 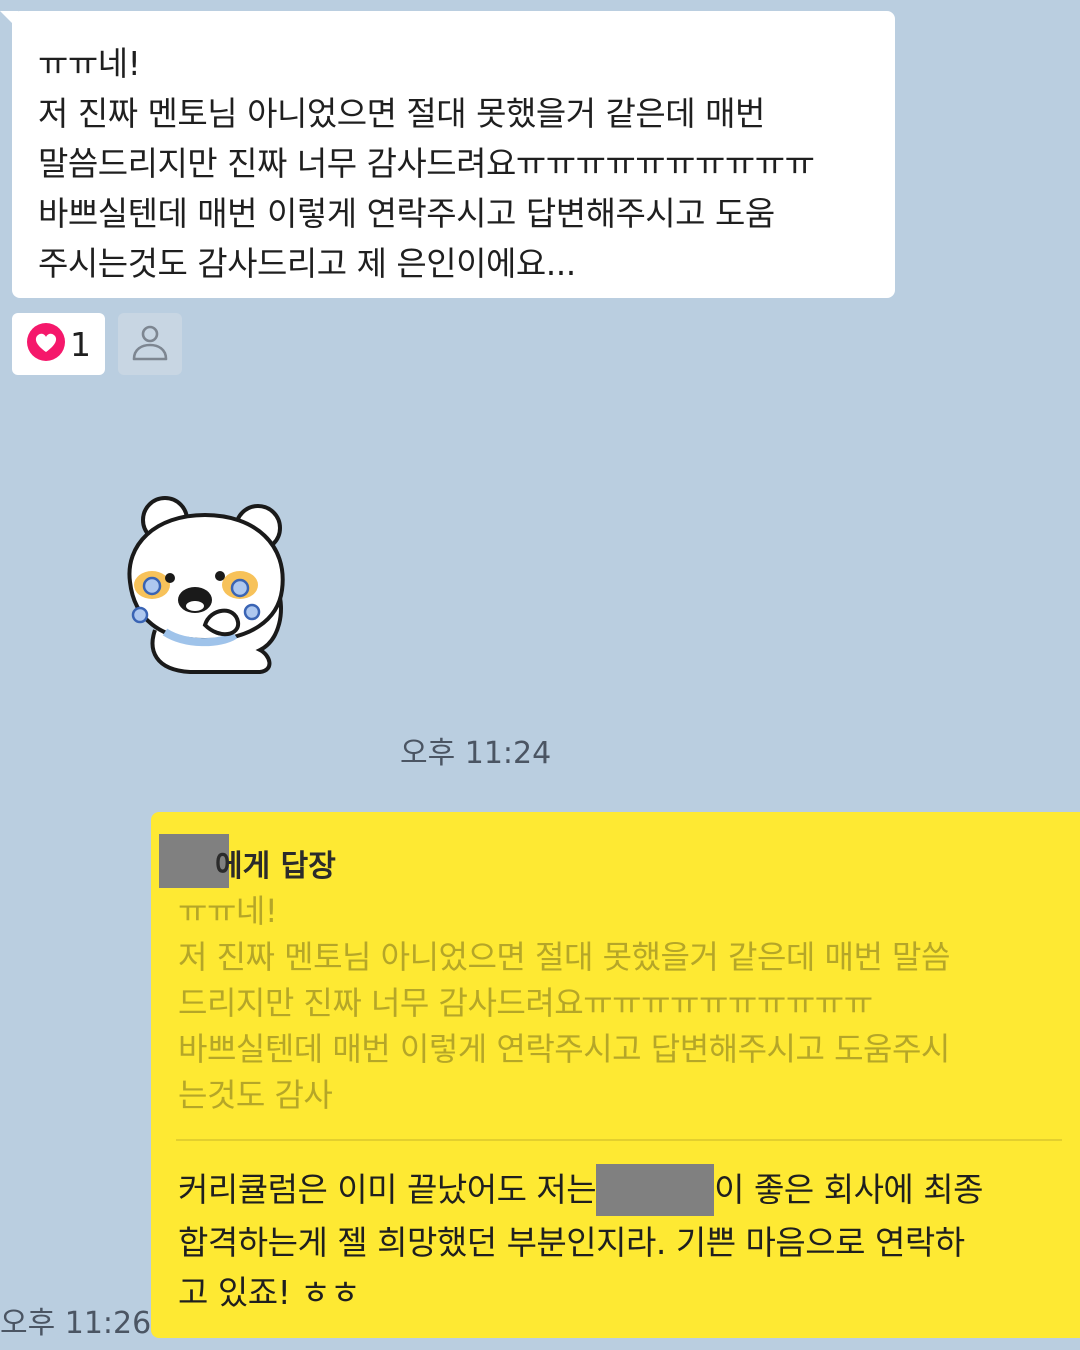 I want to click on reaction-count: 1, so click(x=80, y=344).